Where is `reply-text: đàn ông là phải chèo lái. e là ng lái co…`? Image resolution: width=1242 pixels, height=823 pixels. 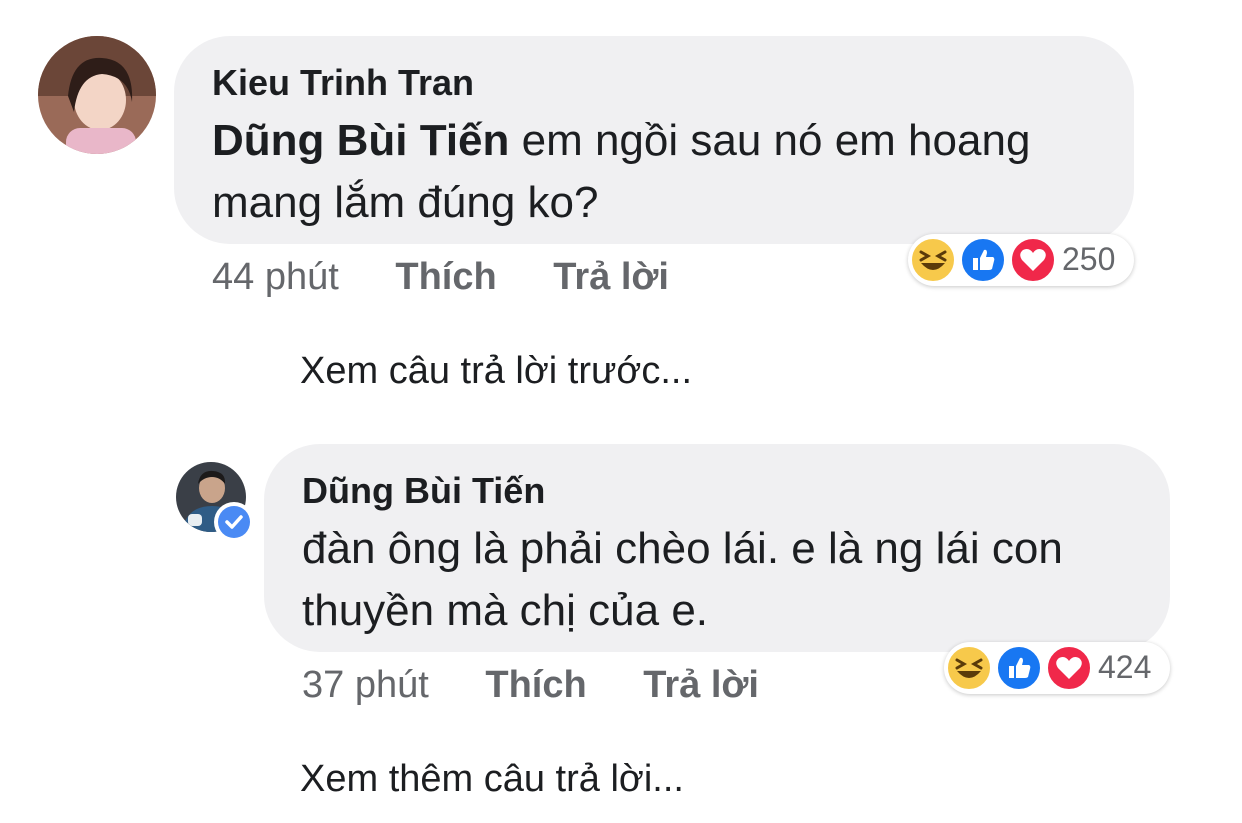
reply-text: đàn ông là phải chèo lái. e là ng lái co… is located at coordinates (682, 579).